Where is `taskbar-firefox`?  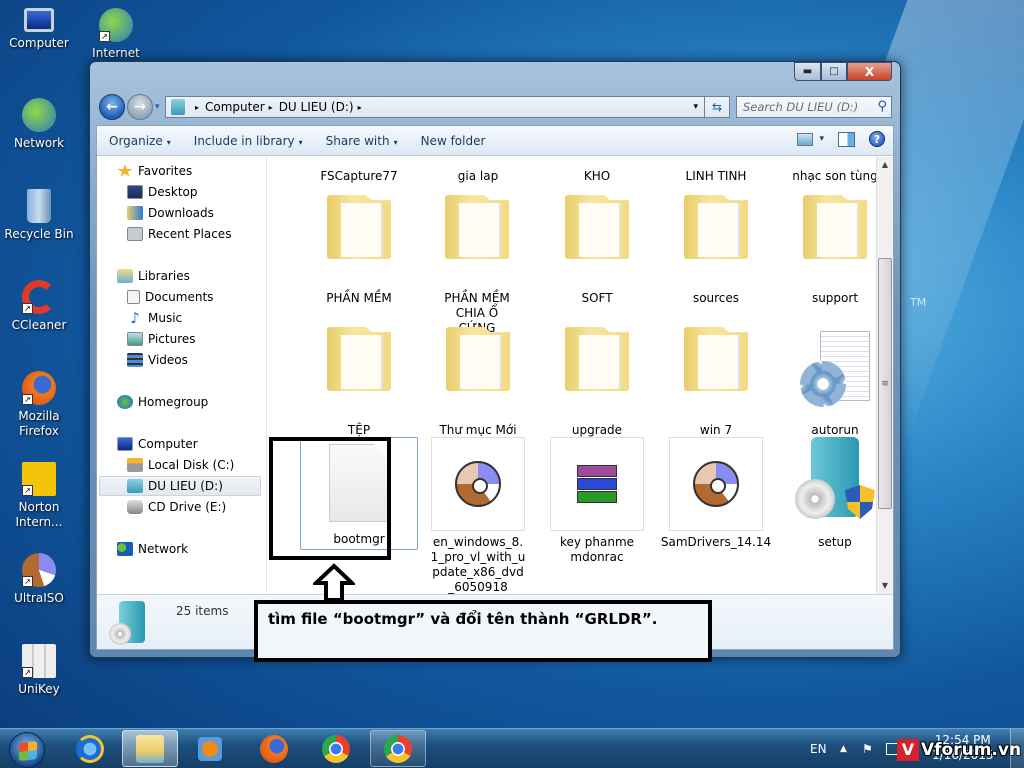
taskbar-firefox is located at coordinates (274, 748).